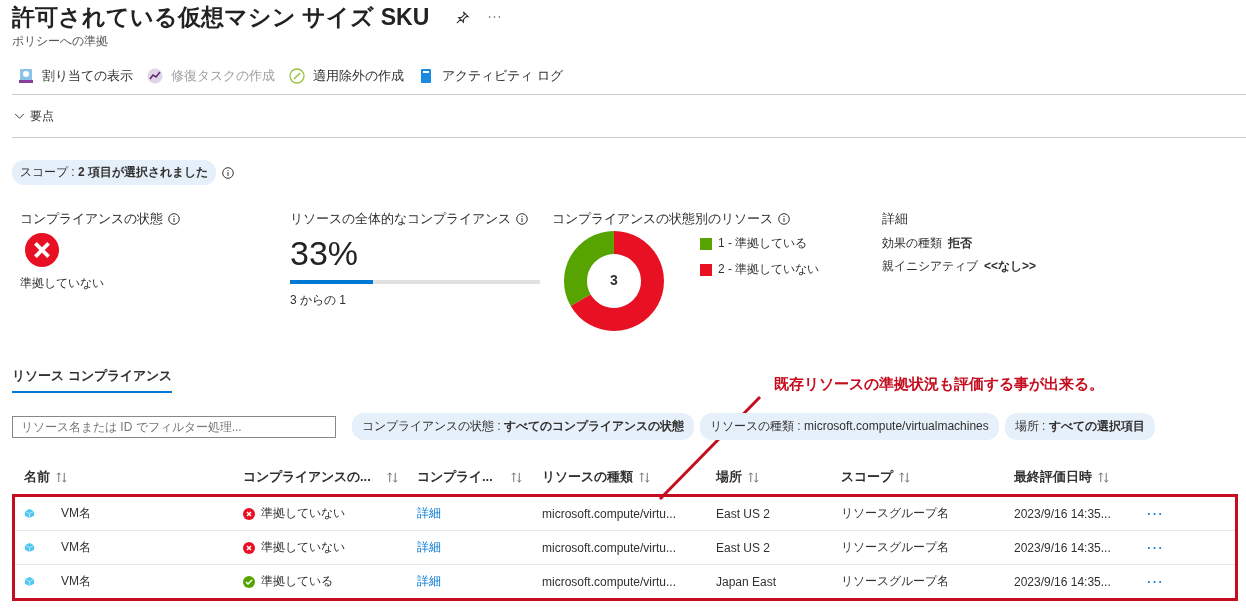 This screenshot has width=1246, height=613. Describe the element at coordinates (729, 477) in the screenshot. I see `column-header: 場所` at that location.